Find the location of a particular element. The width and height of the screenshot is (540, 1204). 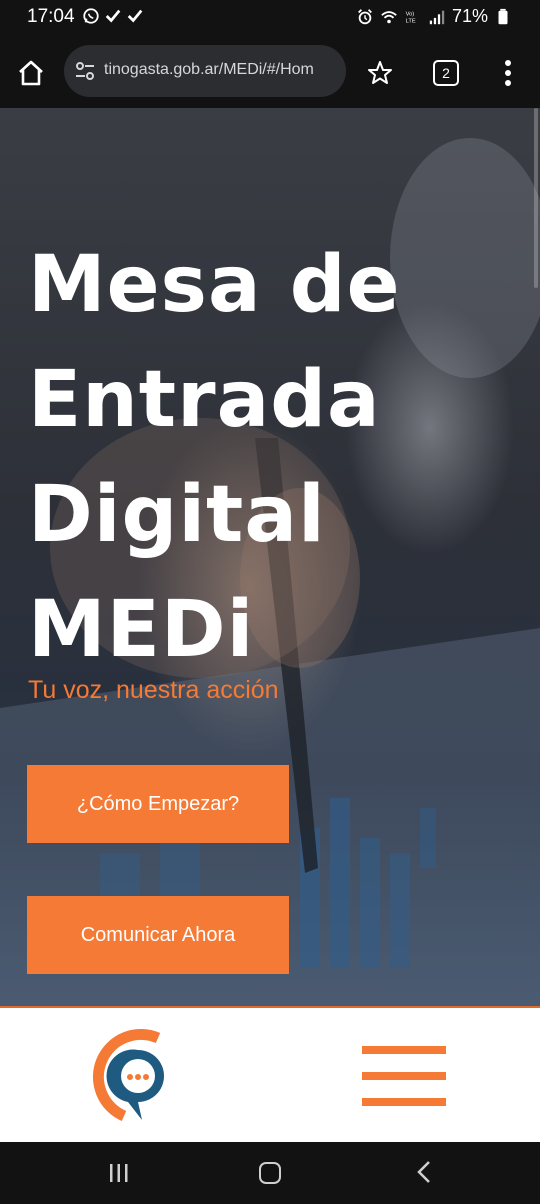

hamburger-menu-icon is located at coordinates (404, 1077).